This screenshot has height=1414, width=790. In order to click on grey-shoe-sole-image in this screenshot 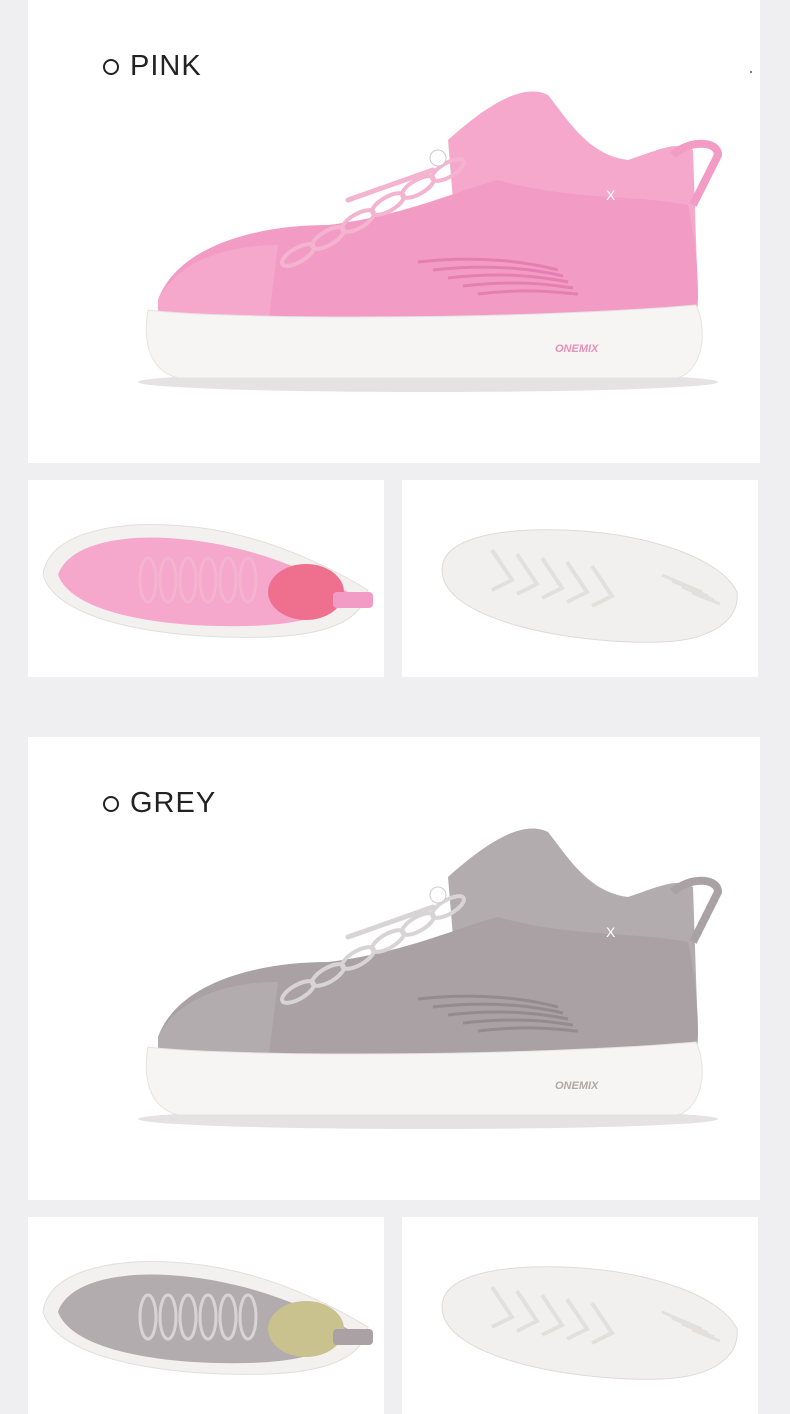, I will do `click(589, 1323)`.